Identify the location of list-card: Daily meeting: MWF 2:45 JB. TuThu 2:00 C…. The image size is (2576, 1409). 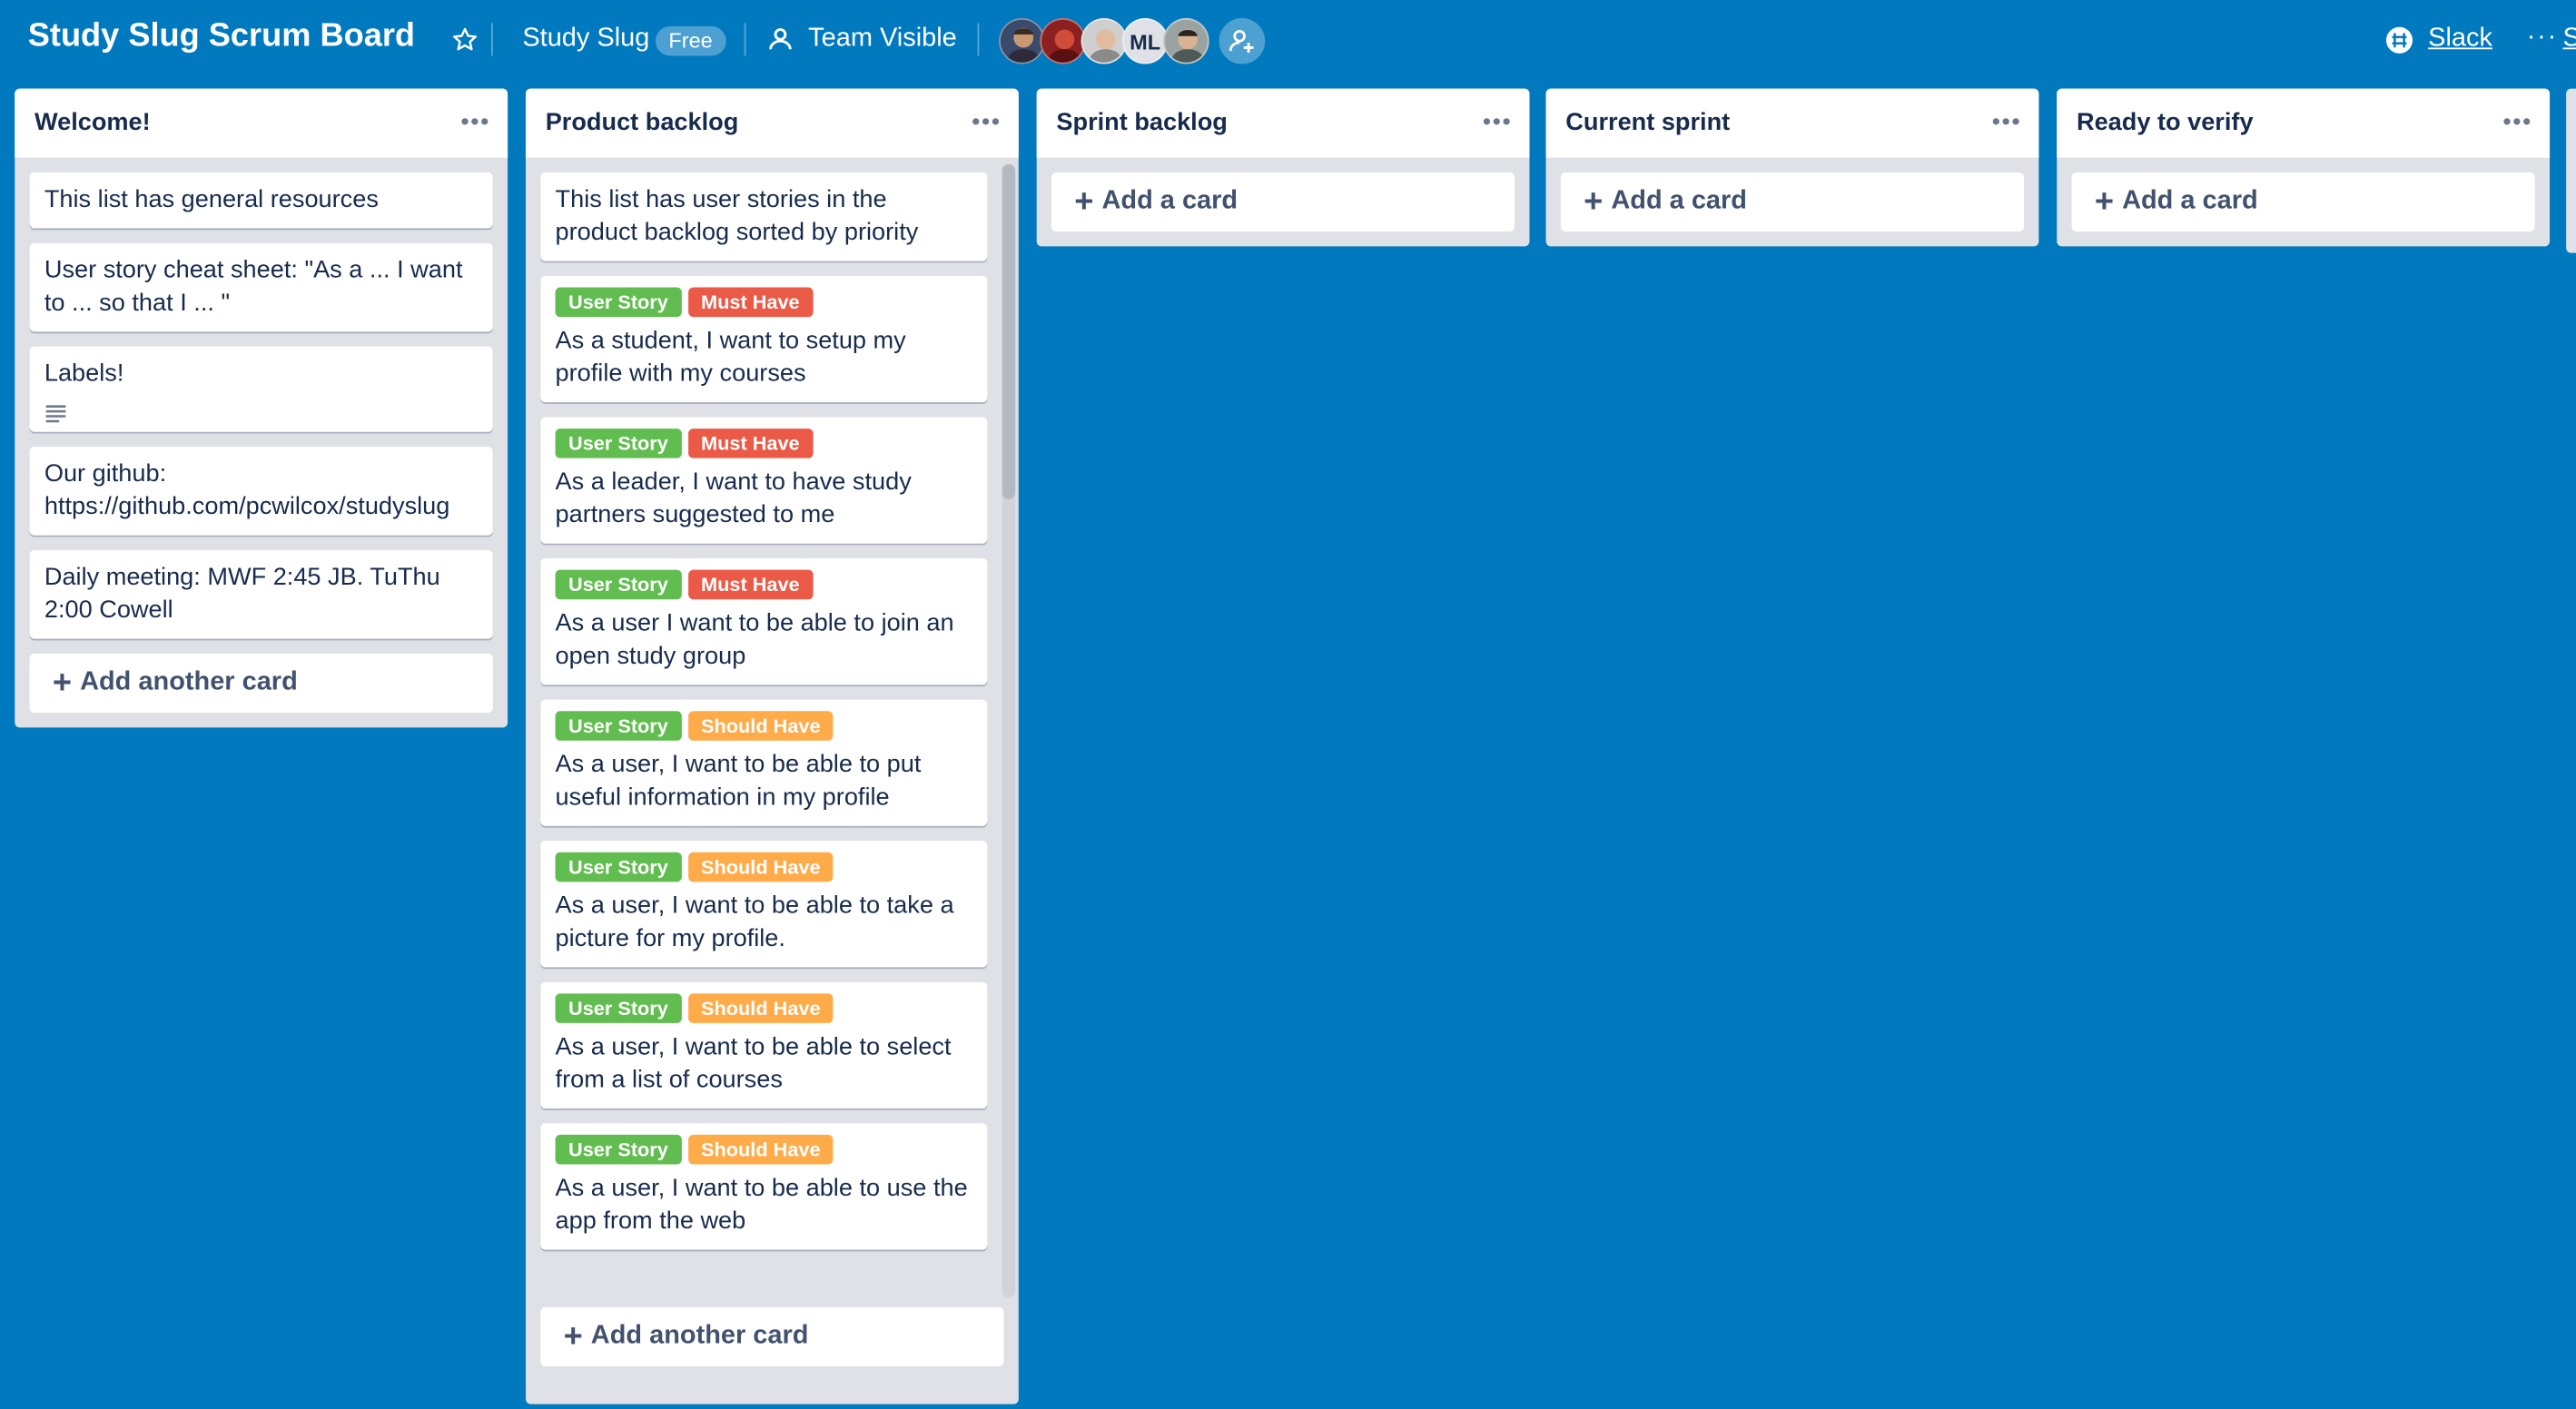
(261, 594).